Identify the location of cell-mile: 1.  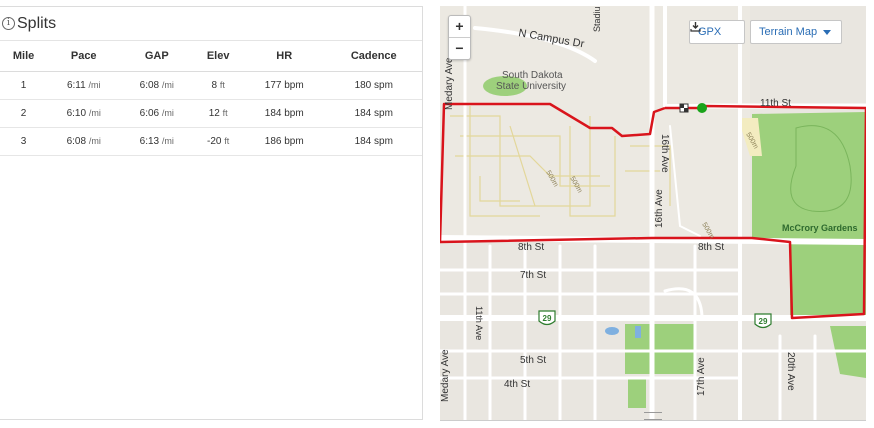
(24, 85).